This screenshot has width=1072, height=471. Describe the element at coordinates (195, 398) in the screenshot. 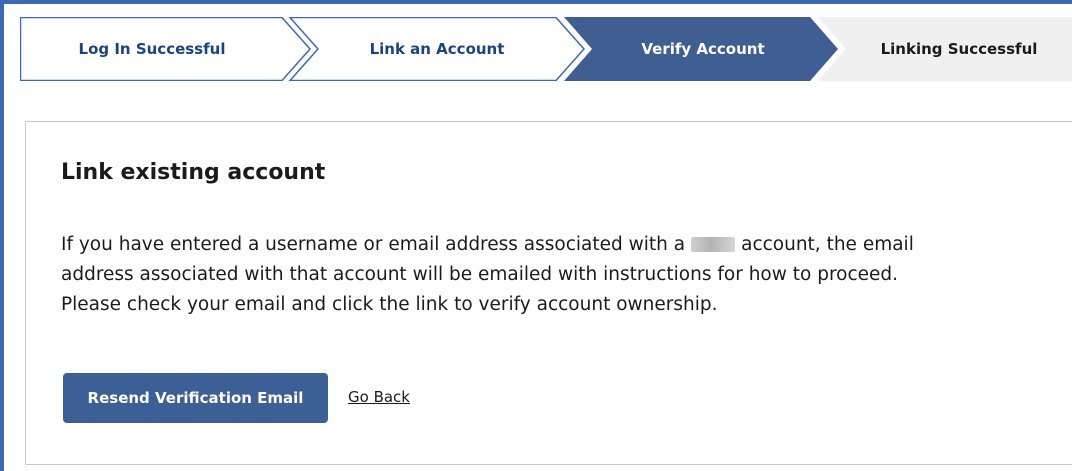

I see `resend-verification-email-button: Resend Verification Email` at that location.